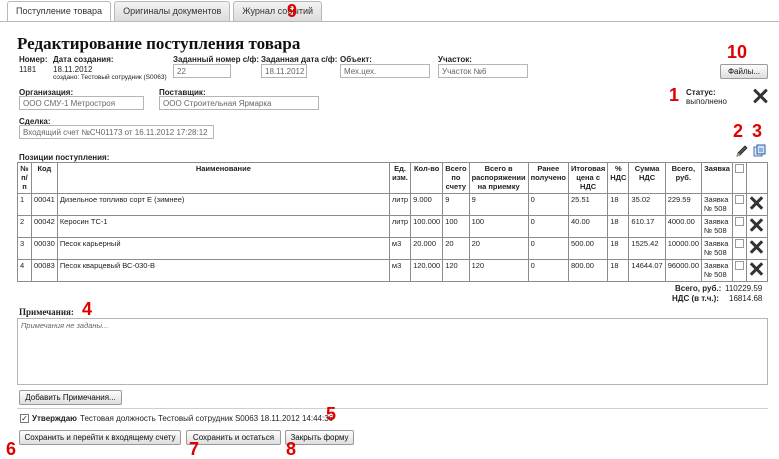 The height and width of the screenshot is (459, 779). What do you see at coordinates (59, 11) in the screenshot?
I see `tab-goods-receipt: Поступление товара` at bounding box center [59, 11].